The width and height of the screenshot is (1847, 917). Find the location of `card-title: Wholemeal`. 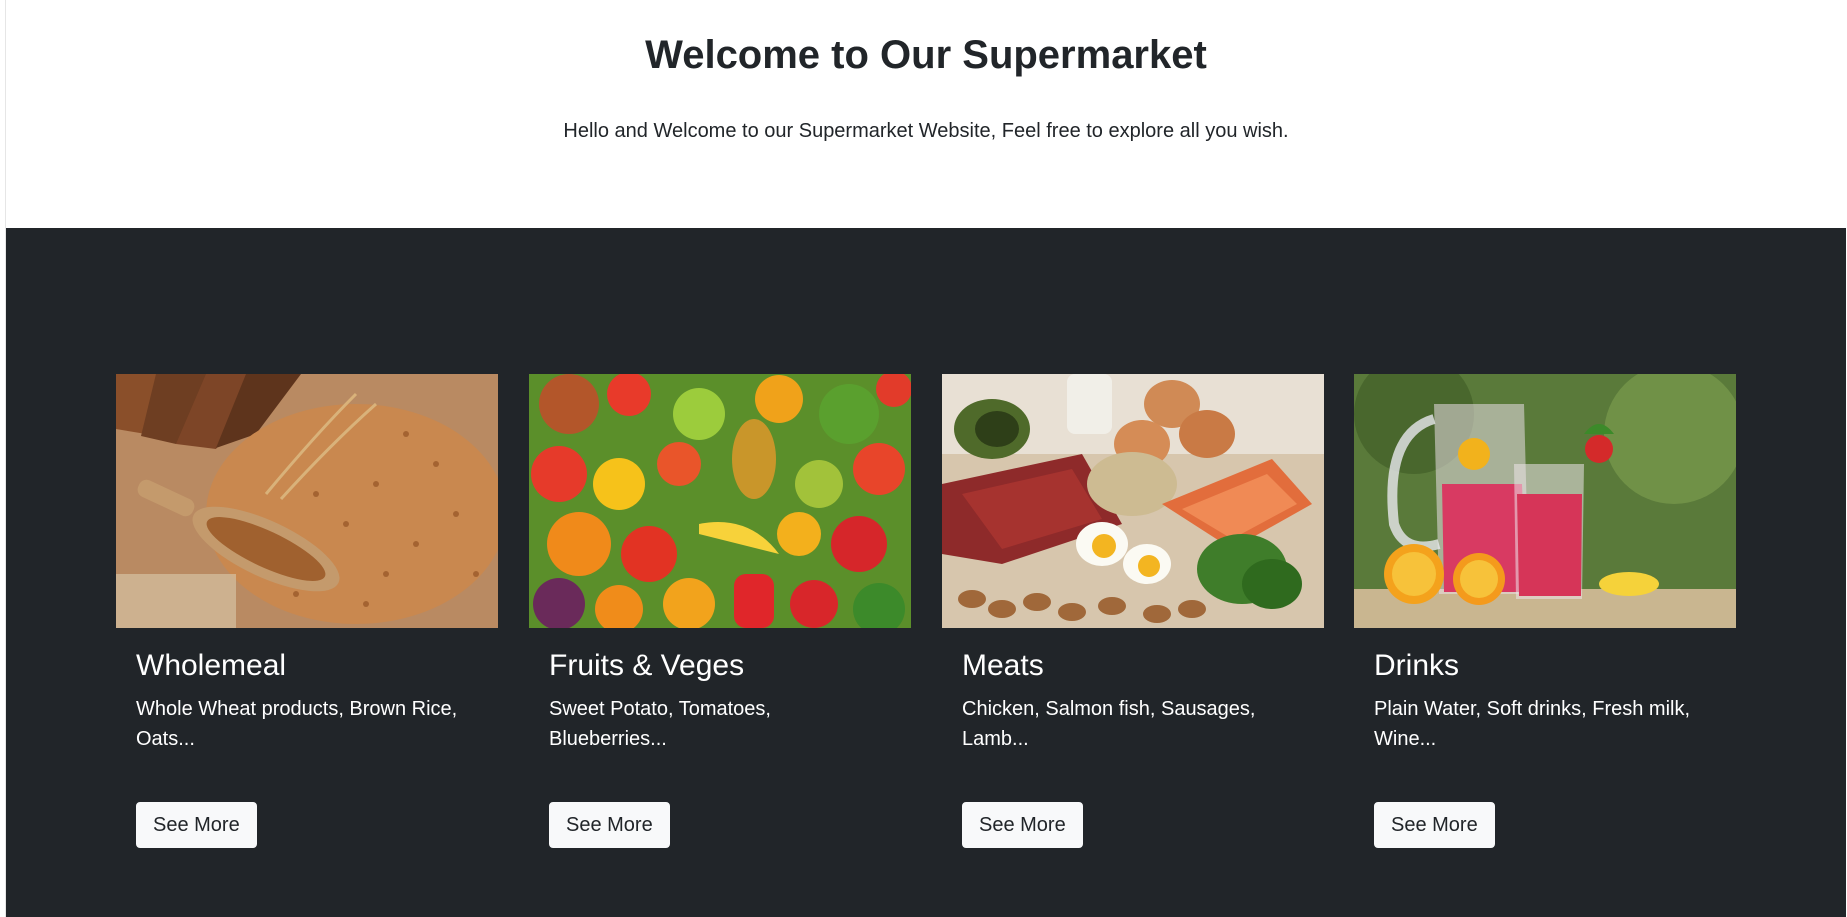

card-title: Wholemeal is located at coordinates (211, 665).